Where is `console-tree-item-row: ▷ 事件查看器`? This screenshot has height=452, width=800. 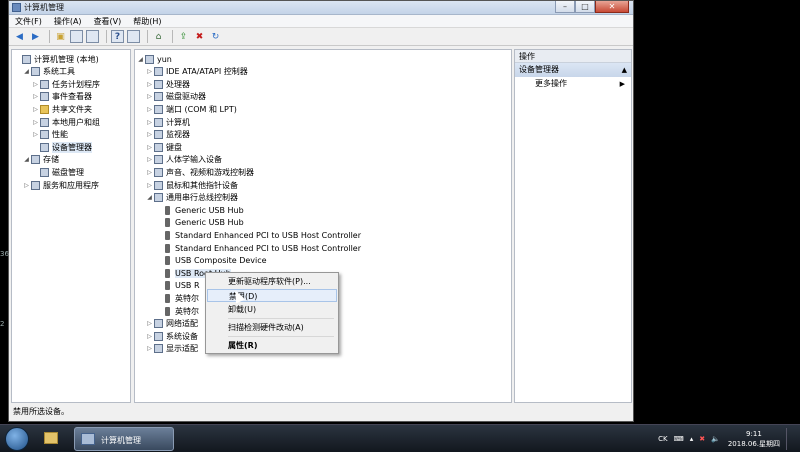
console-tree-item-row: ▷ 事件查看器 is located at coordinates (62, 97).